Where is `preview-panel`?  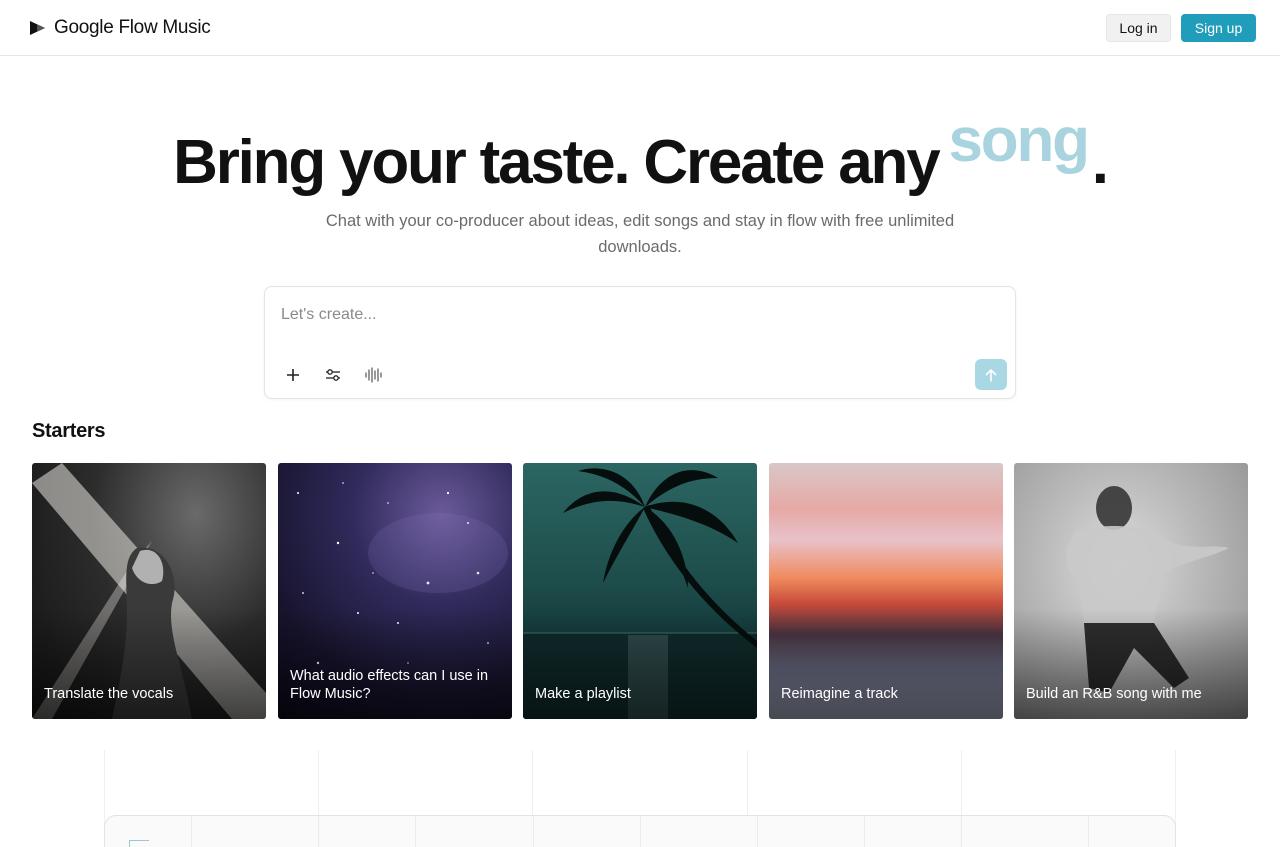 preview-panel is located at coordinates (640, 831).